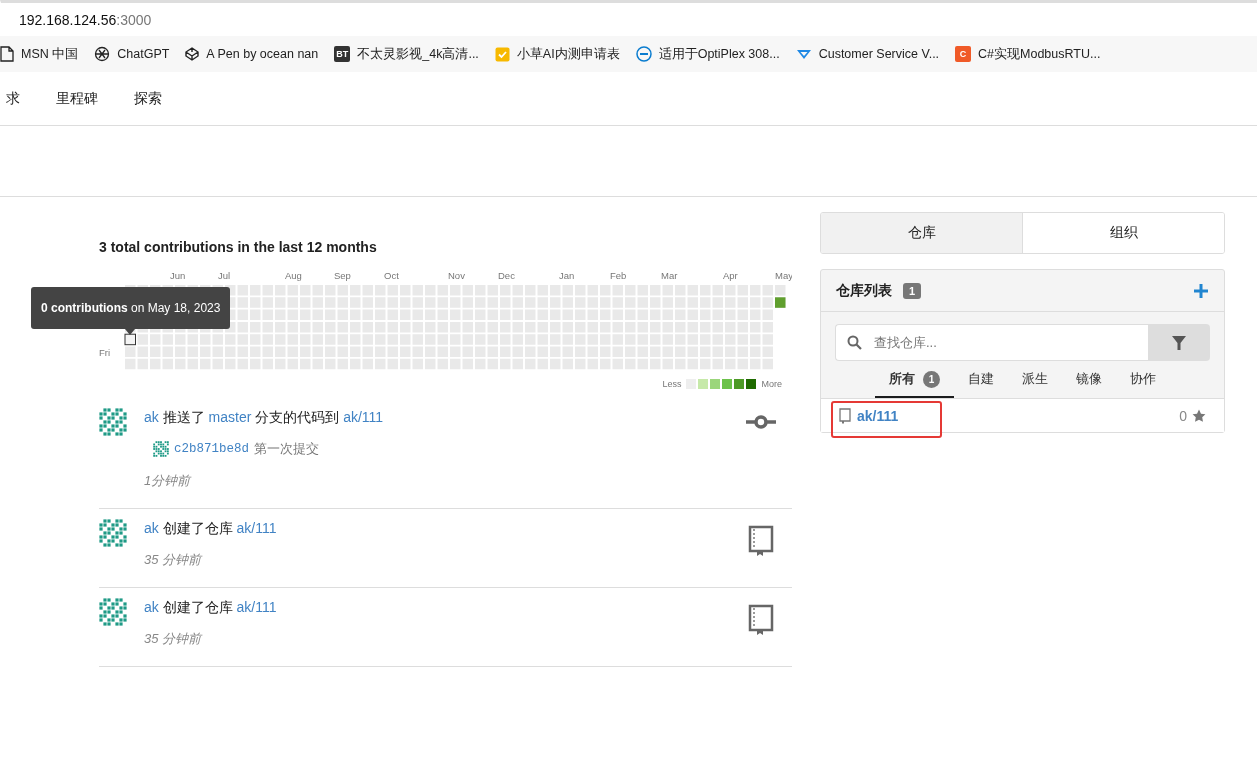  I want to click on url-text: 192.168.124.56:3000, so click(85, 19).